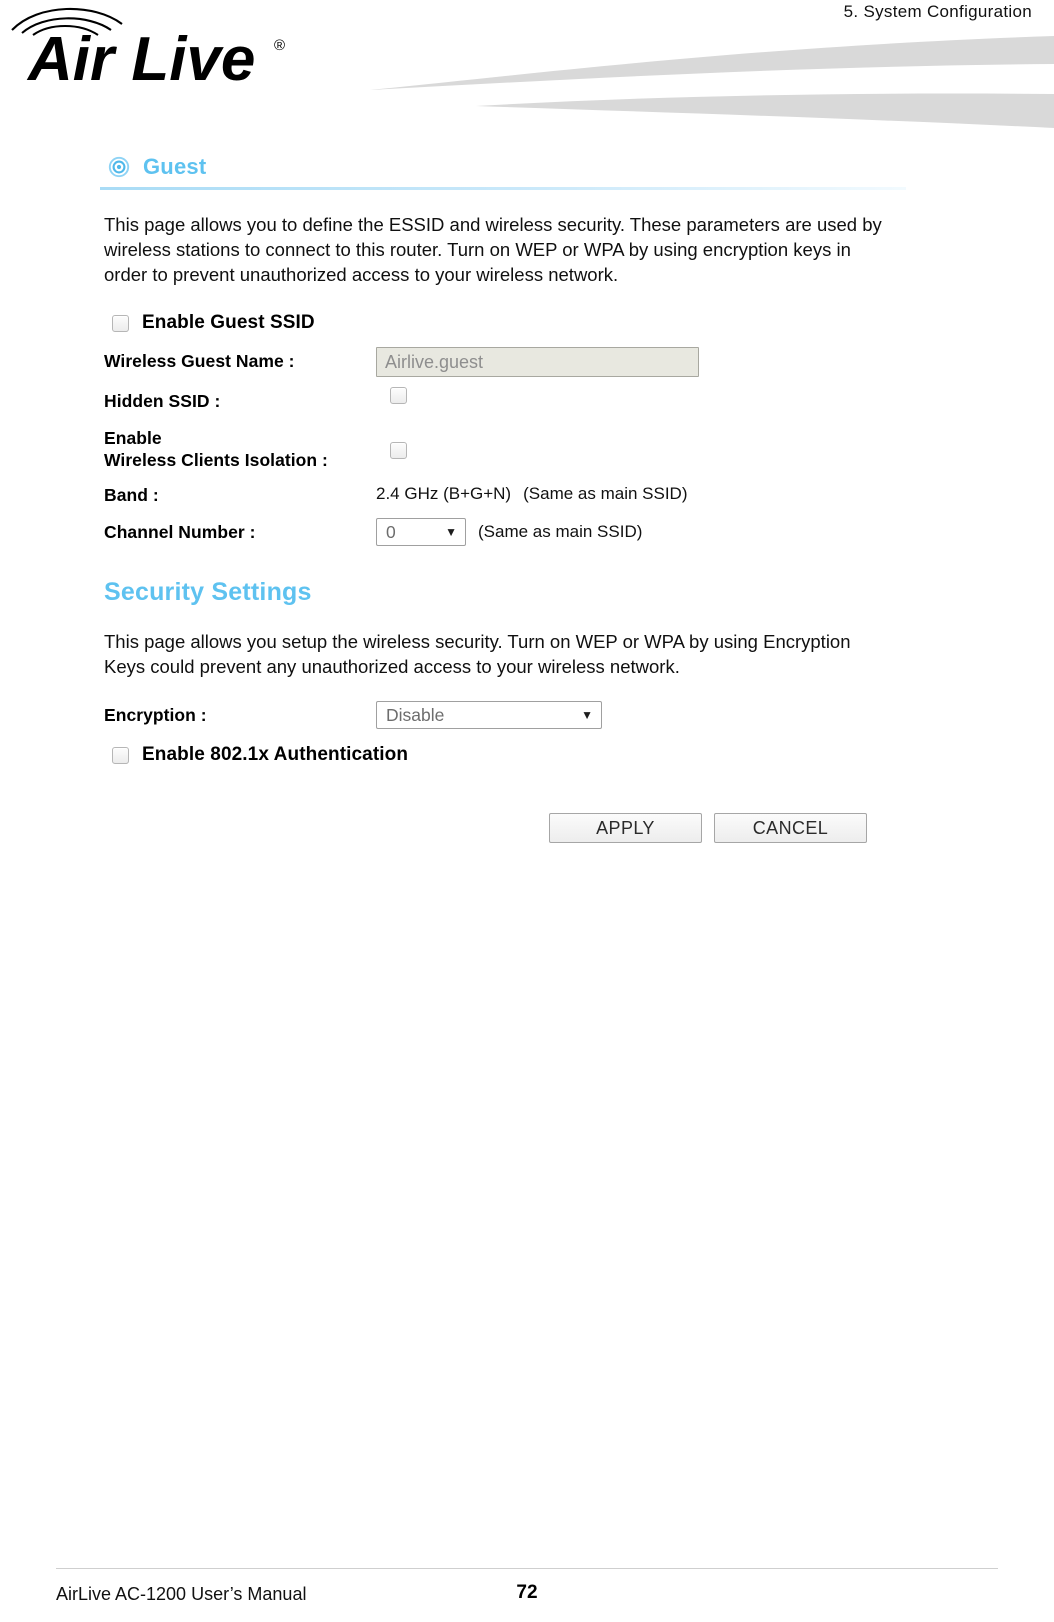 The image size is (1054, 1622). Describe the element at coordinates (444, 493) in the screenshot. I see `band-value: 2.4 GHz (B+G+N)` at that location.